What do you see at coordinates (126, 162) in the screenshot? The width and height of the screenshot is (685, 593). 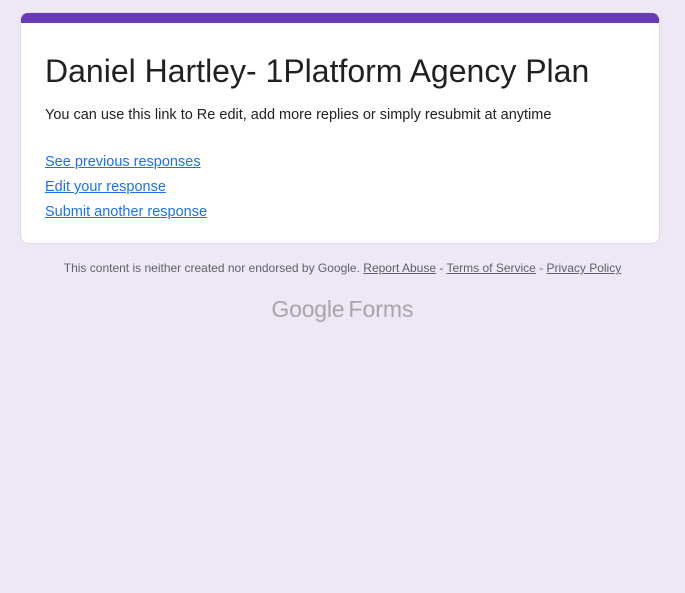 I see `see-previous-responses-link: See previous responses` at bounding box center [126, 162].